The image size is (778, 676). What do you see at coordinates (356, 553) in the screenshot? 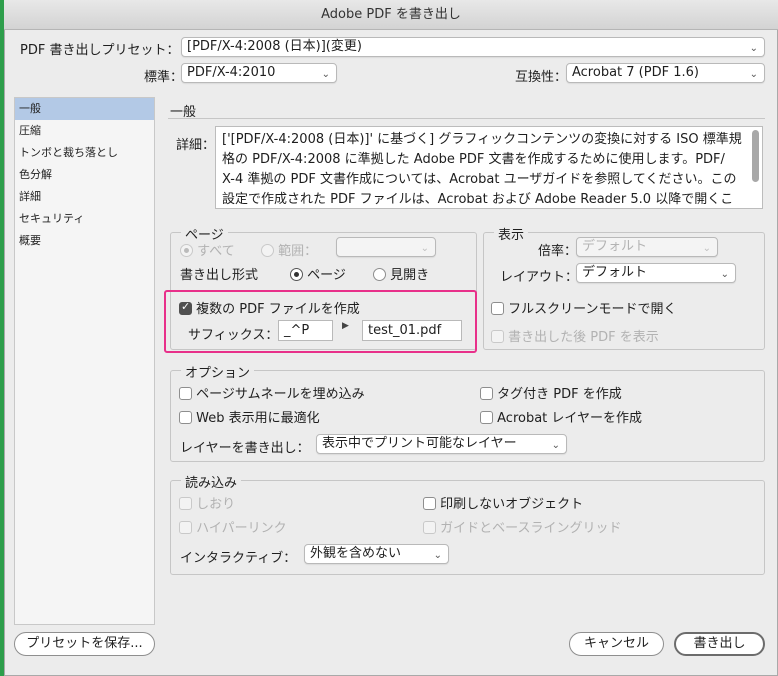
I see `interactive-value: 外観を含めない` at bounding box center [356, 553].